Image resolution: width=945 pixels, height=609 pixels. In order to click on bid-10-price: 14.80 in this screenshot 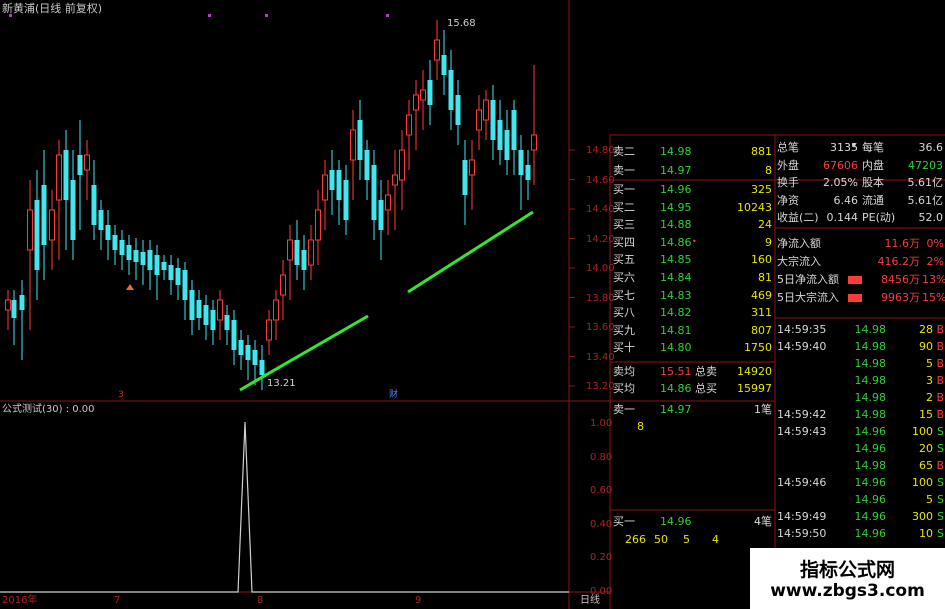, I will do `click(676, 347)`.